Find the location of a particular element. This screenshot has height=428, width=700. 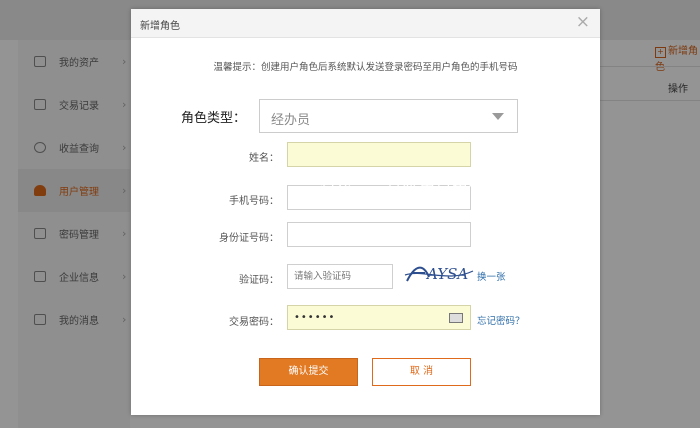

role-type-select: 经办员 is located at coordinates (388, 116).